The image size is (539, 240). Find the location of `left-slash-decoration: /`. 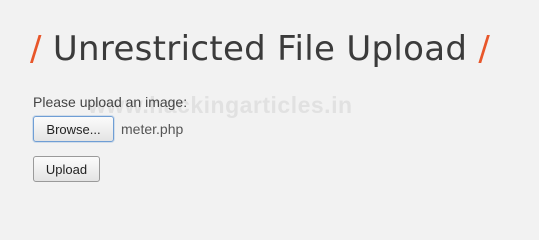

left-slash-decoration: / is located at coordinates (36, 49).